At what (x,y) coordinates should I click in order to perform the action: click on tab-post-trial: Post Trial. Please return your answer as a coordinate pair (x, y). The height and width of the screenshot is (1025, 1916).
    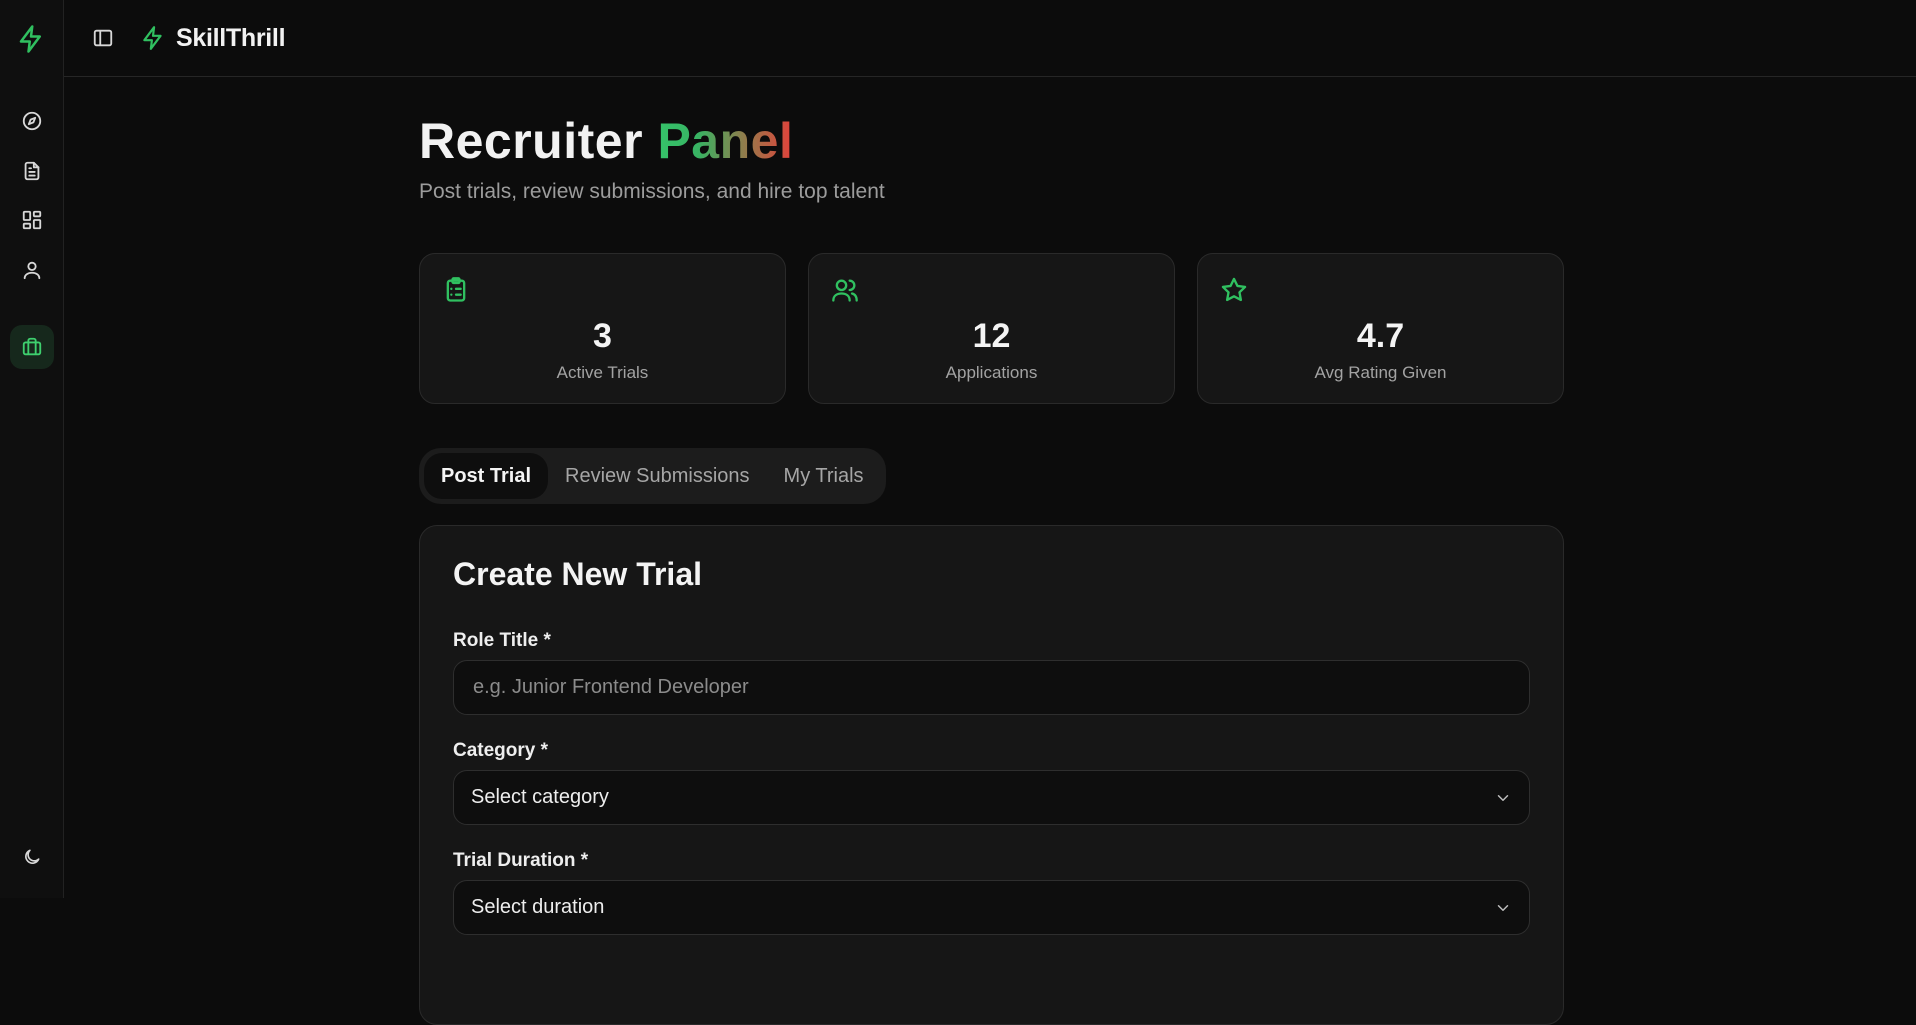
    Looking at the image, I should click on (486, 476).